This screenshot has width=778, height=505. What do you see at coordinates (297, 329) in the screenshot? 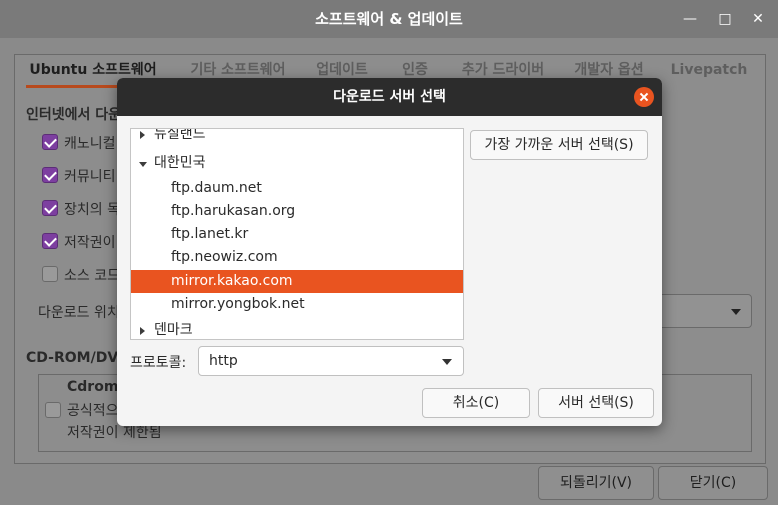
I see `tree-country-denmark: 덴마크` at bounding box center [297, 329].